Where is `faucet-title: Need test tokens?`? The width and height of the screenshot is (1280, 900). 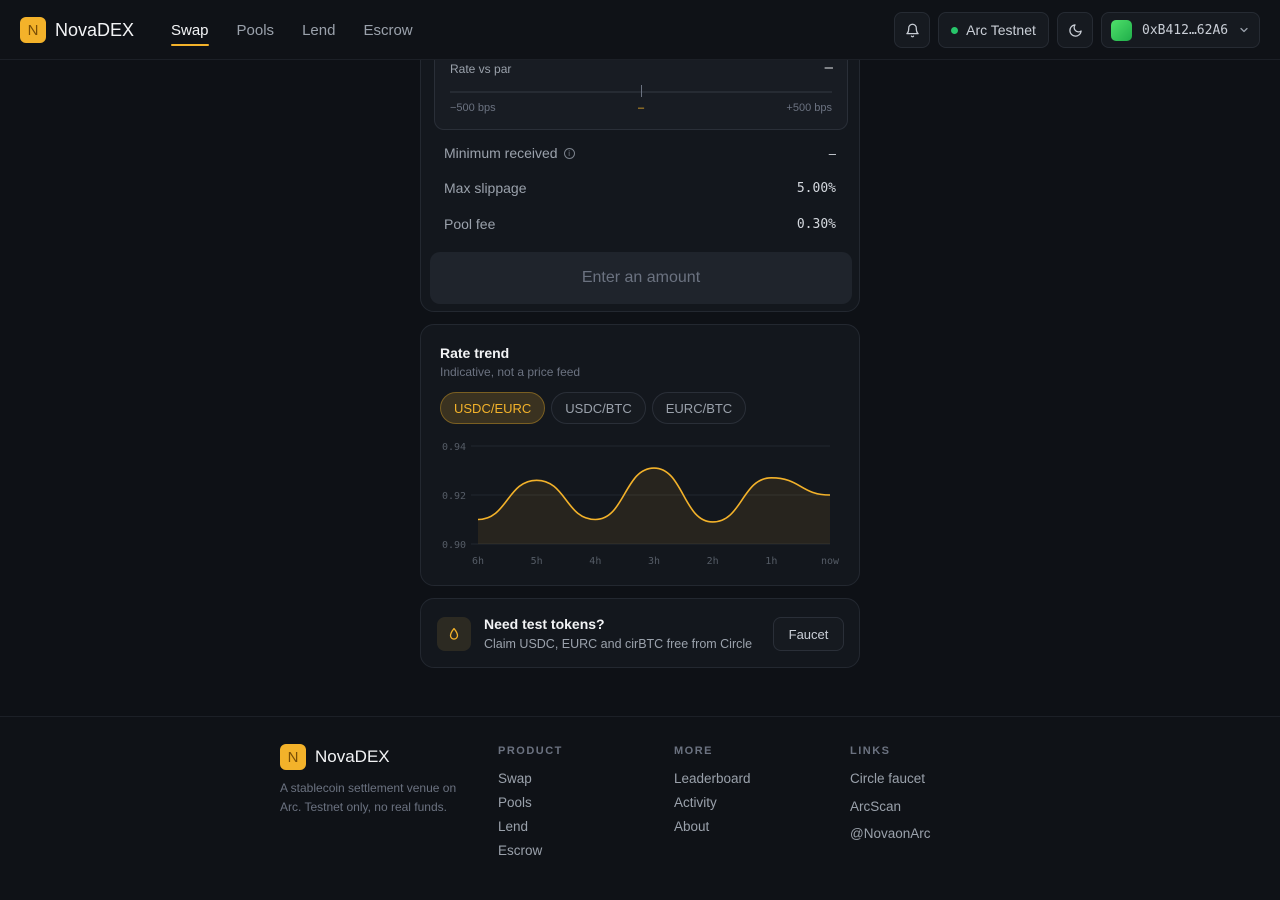
faucet-title: Need test tokens? is located at coordinates (544, 624).